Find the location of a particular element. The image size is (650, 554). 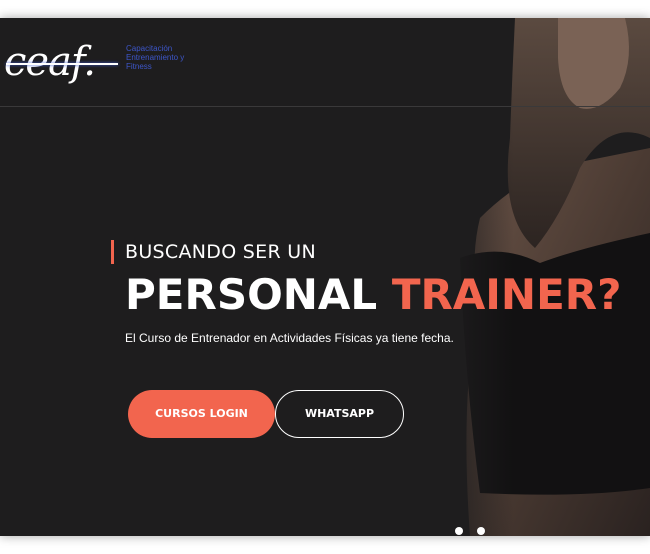

hero-headline: PERSONAL TRAINER? is located at coordinates (378, 295).